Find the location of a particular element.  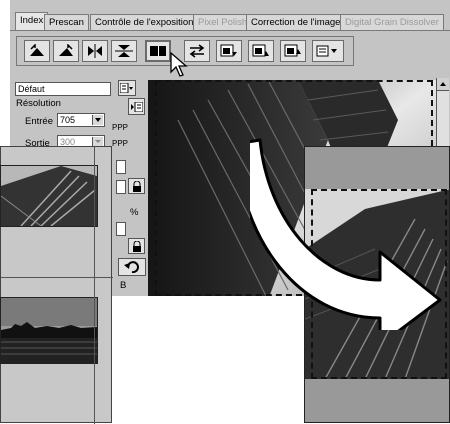

rotate-left-icon is located at coordinates (37, 50).